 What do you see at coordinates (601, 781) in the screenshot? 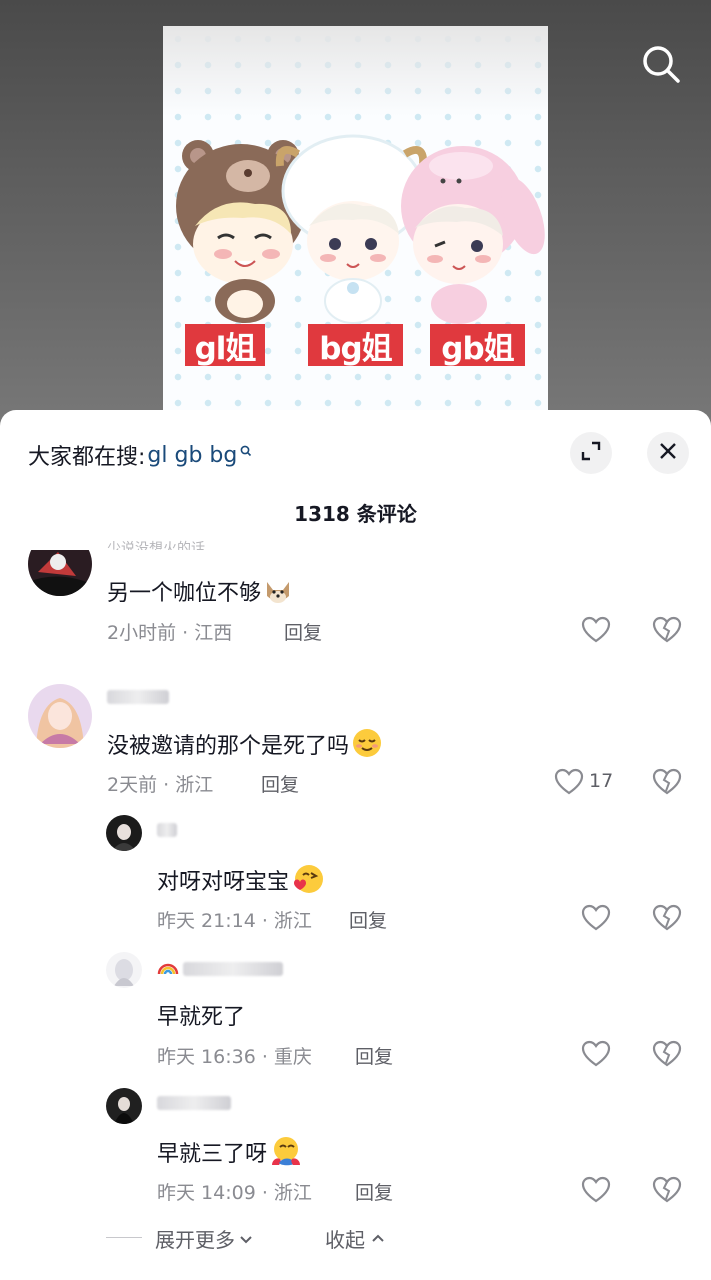
I see `like-count: 17` at bounding box center [601, 781].